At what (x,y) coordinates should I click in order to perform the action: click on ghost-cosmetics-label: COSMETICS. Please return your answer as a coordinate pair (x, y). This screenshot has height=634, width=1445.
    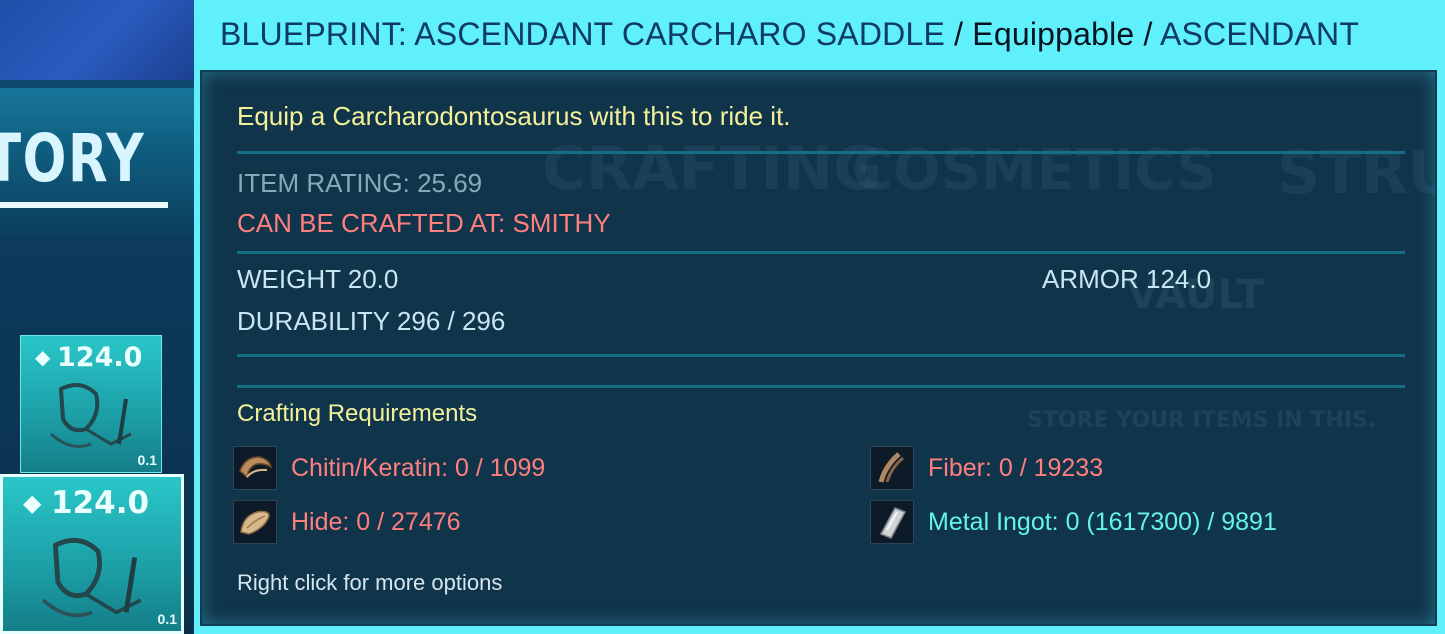
    Looking at the image, I should click on (1034, 170).